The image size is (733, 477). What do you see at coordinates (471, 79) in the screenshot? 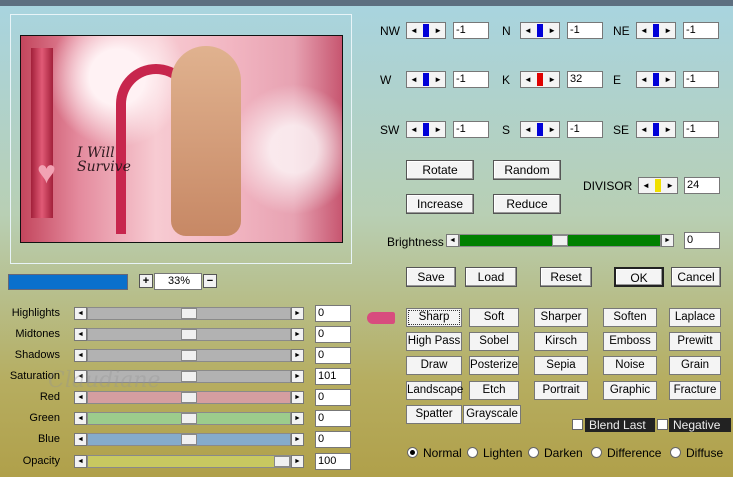
I see `matrix-w-field: -1` at bounding box center [471, 79].